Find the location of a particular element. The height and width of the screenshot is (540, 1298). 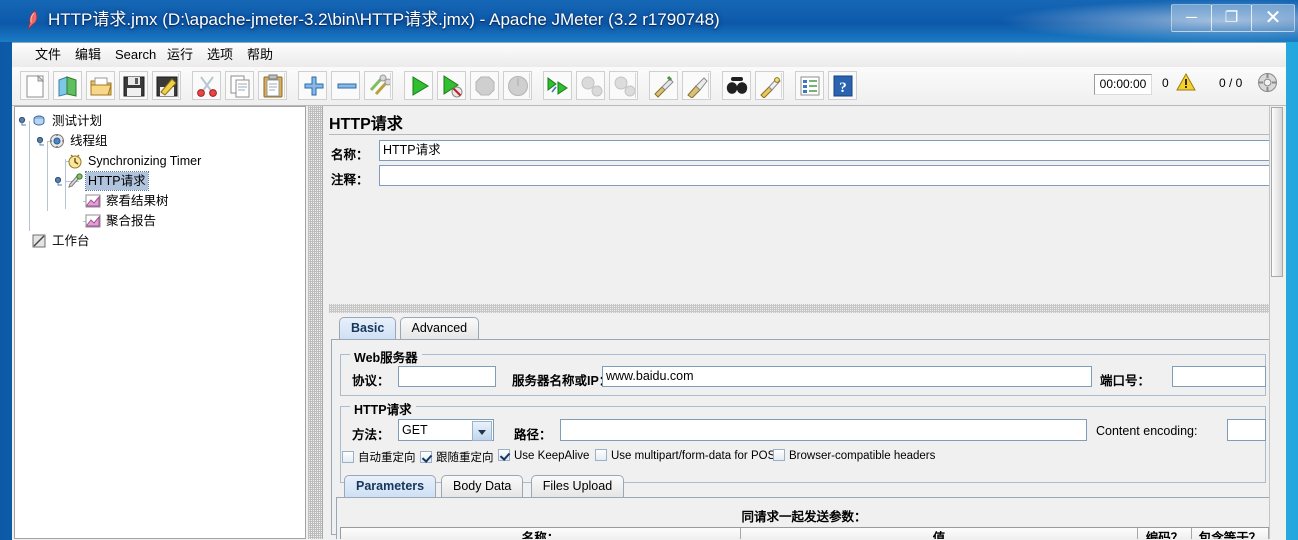

menu-item-1: 文件 is located at coordinates (48, 55).